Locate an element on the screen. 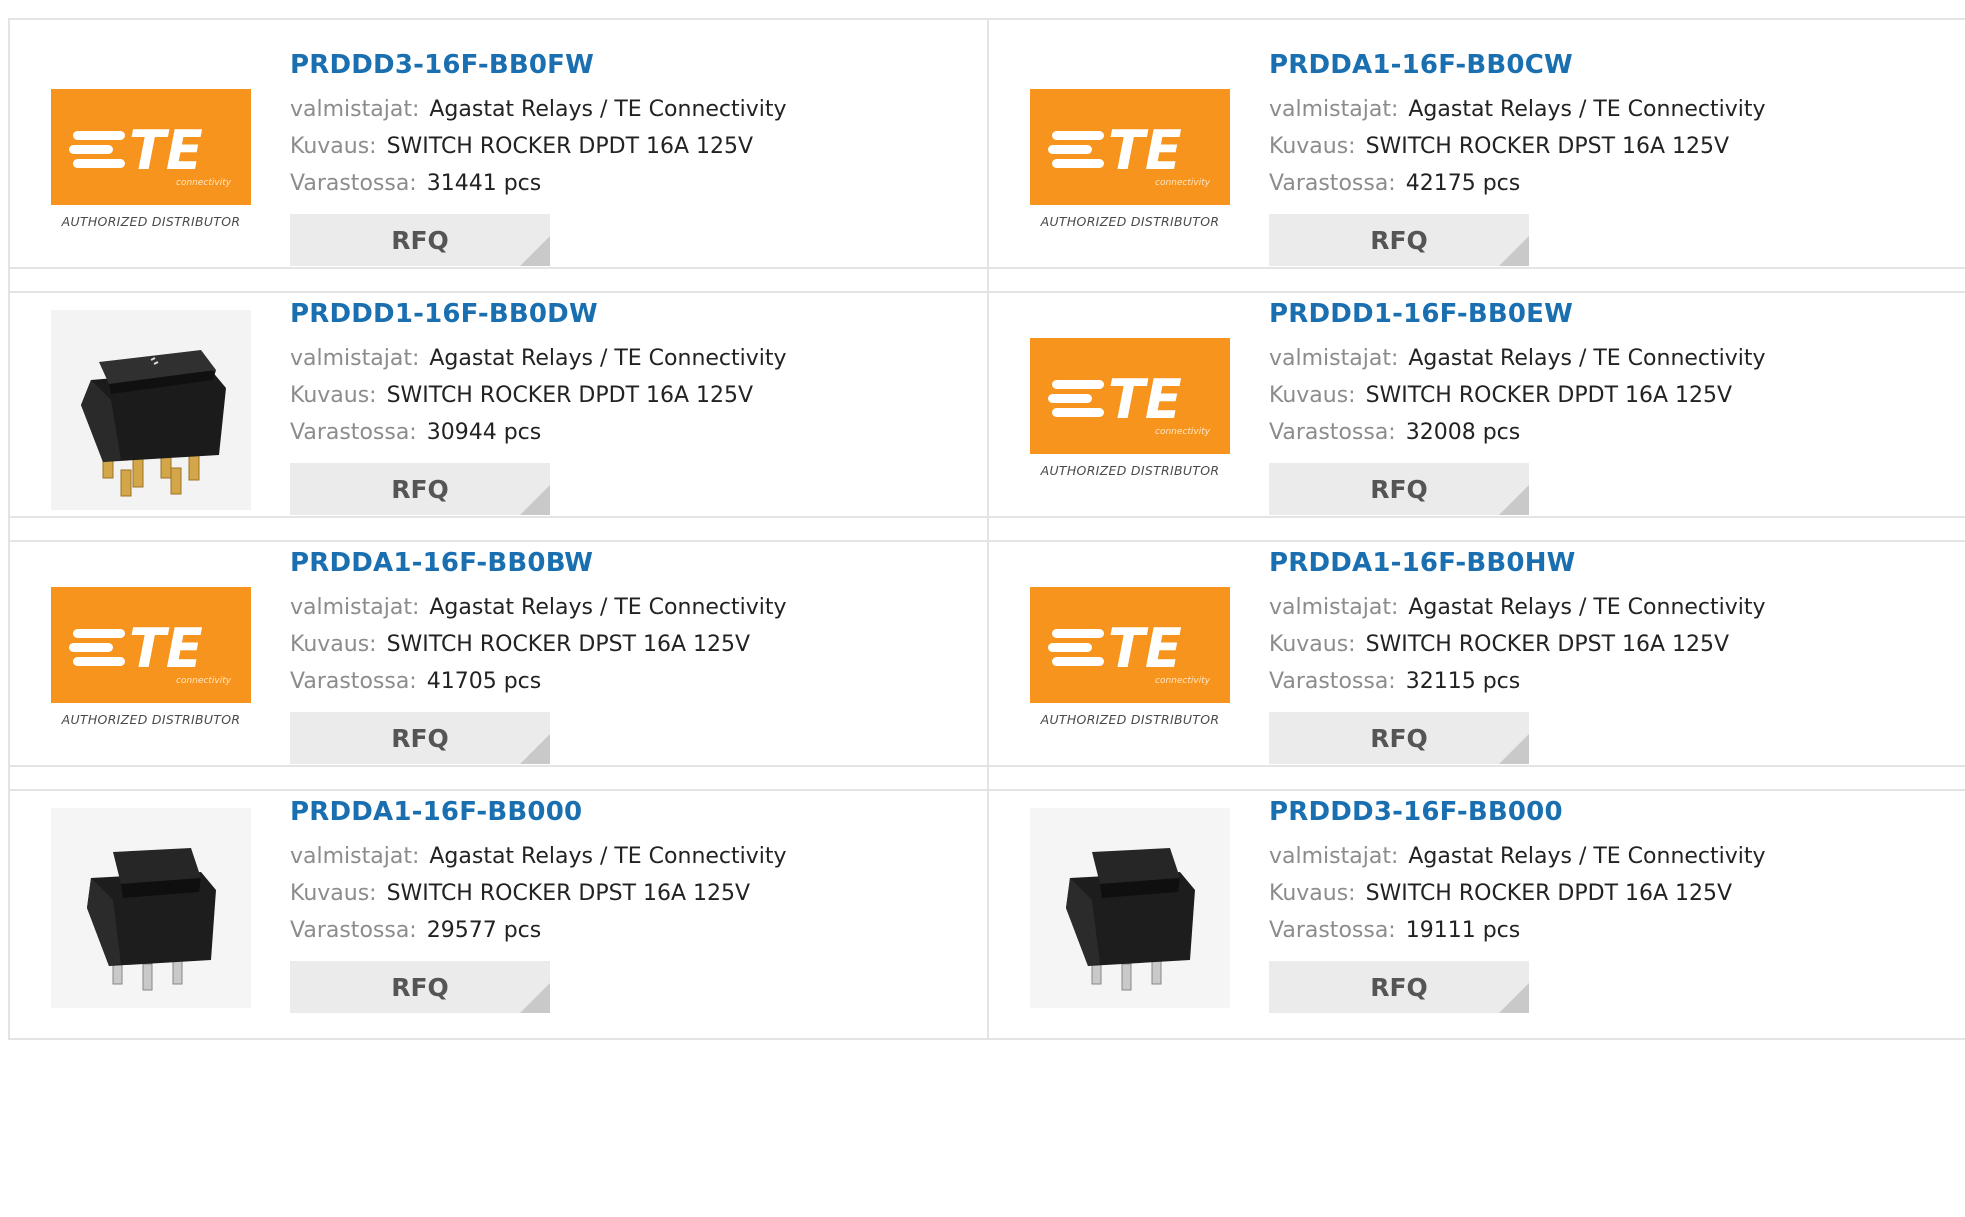  description-value: SWITCH ROCKER DPST 16A 125V is located at coordinates (1547, 146).